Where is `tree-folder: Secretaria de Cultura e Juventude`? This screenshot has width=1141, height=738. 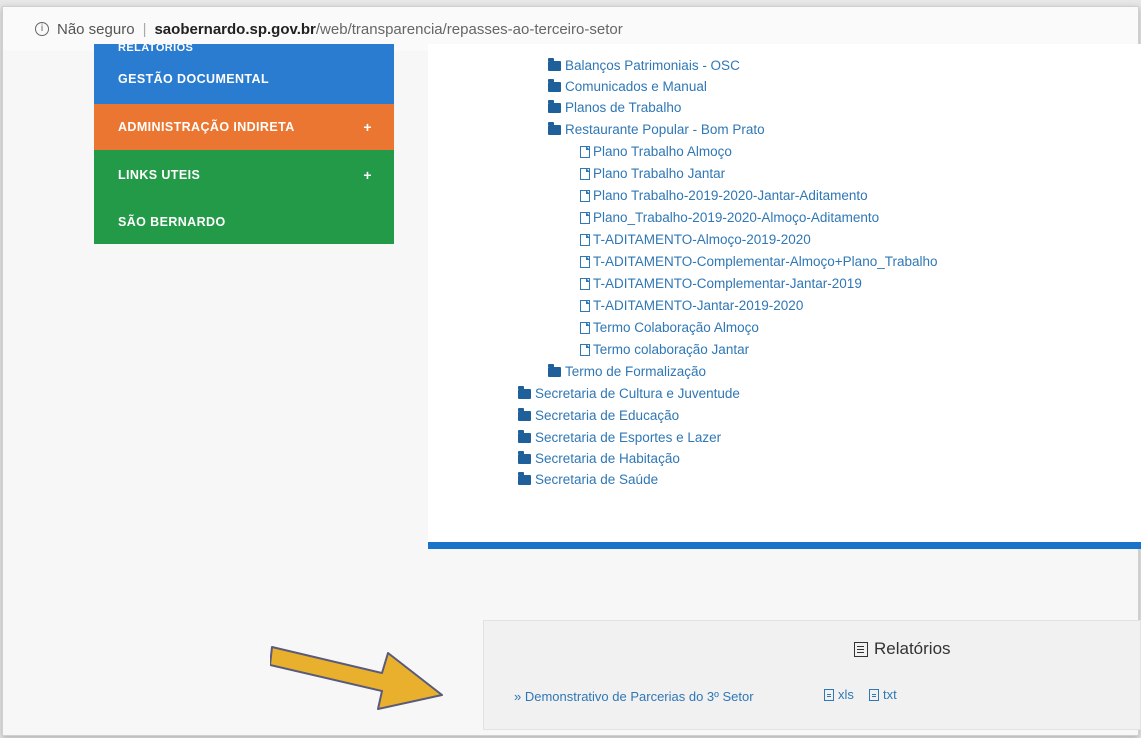 tree-folder: Secretaria de Cultura e Juventude is located at coordinates (629, 394).